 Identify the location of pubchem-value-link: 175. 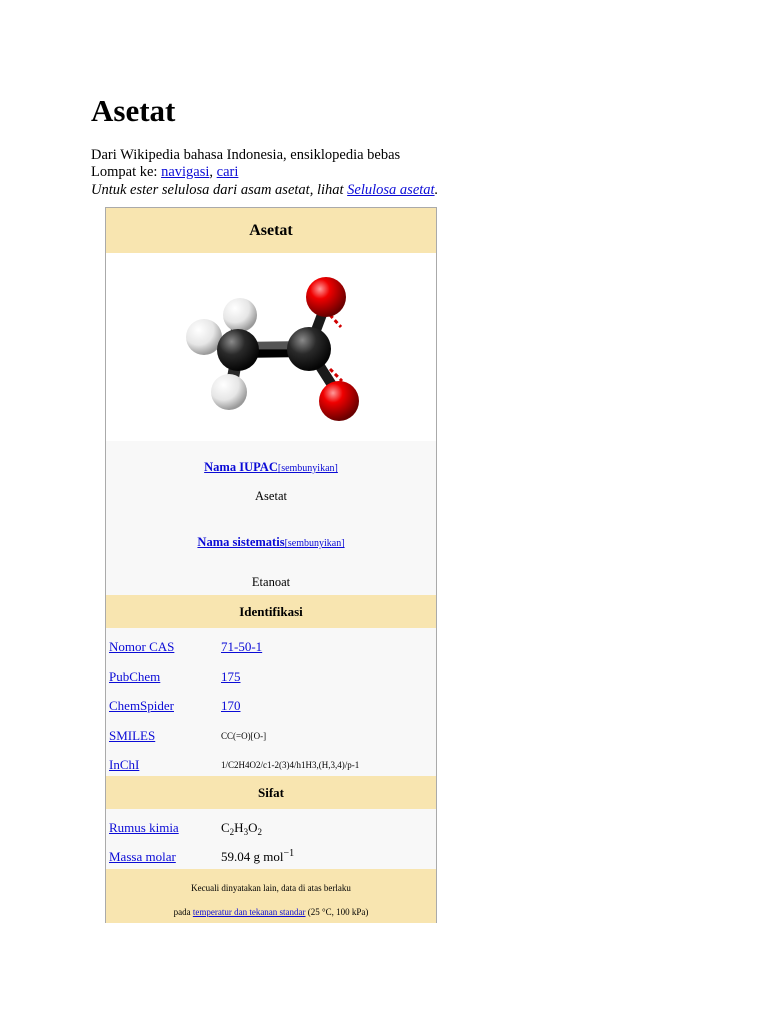
(231, 677).